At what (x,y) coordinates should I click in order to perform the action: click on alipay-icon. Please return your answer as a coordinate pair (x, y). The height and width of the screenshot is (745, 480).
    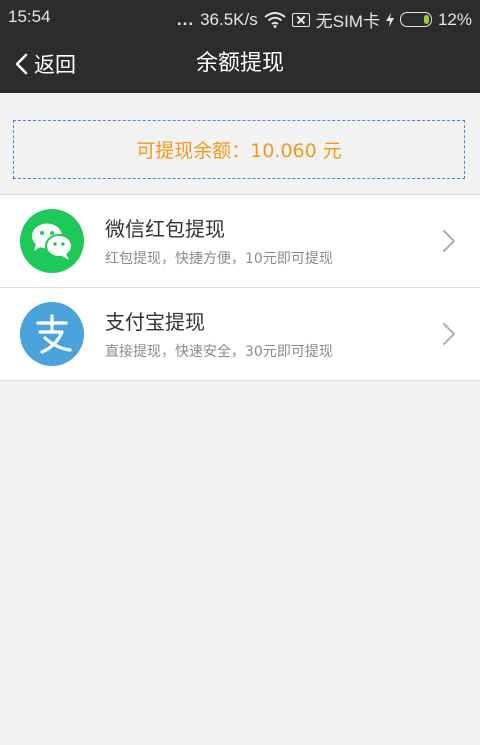
    Looking at the image, I should click on (52, 334).